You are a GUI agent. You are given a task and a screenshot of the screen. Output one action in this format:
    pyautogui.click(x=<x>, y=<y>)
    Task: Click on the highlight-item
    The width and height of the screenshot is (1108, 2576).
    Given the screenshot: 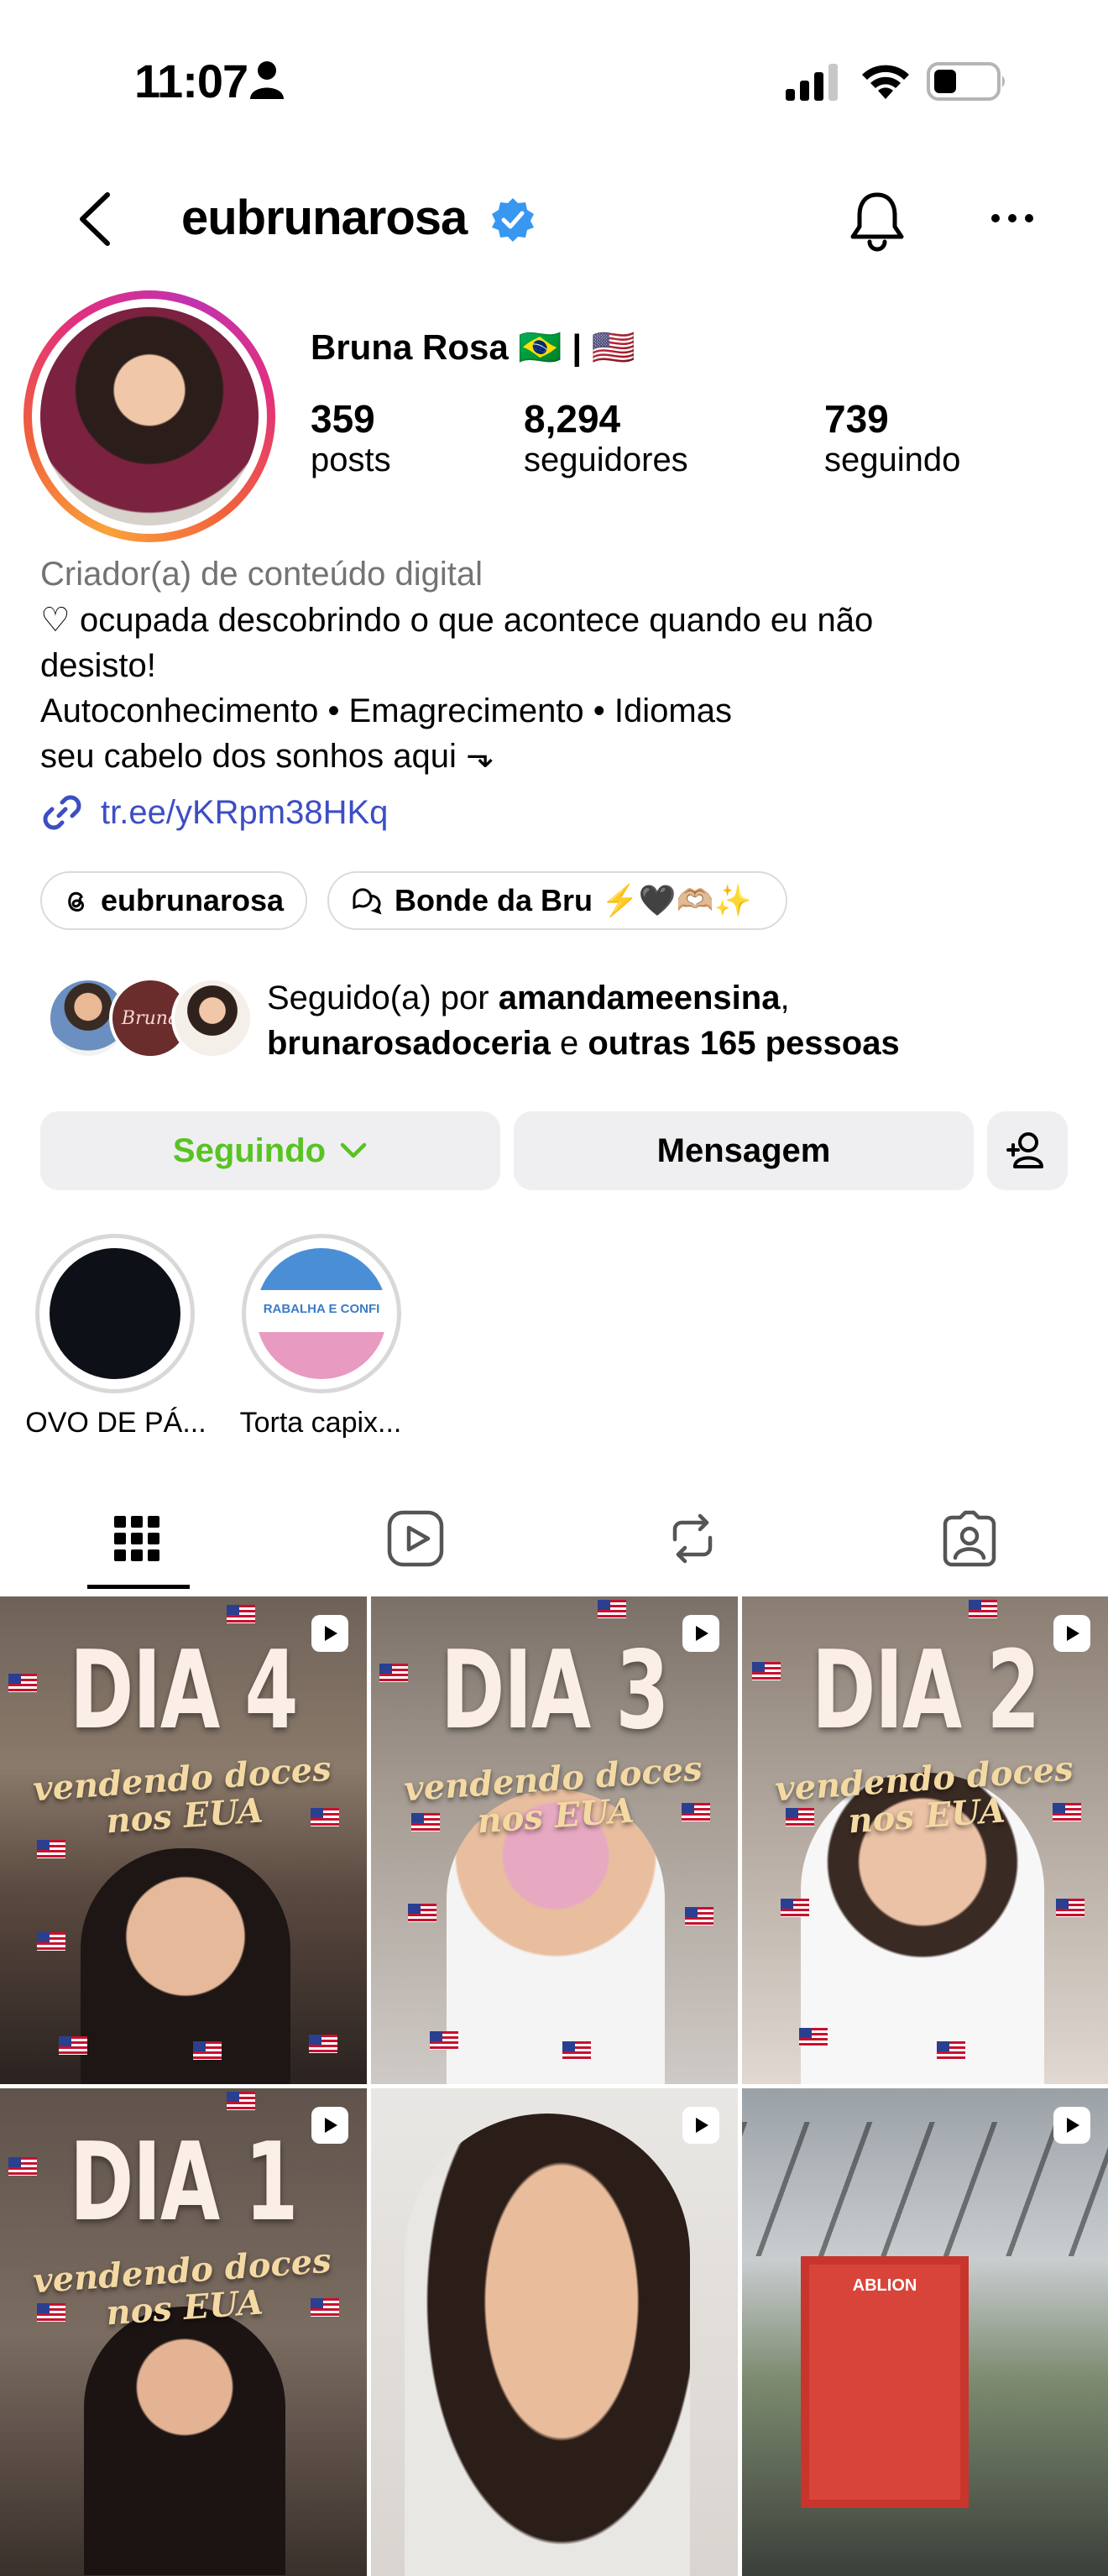 What is the action you would take?
    pyautogui.click(x=115, y=1313)
    